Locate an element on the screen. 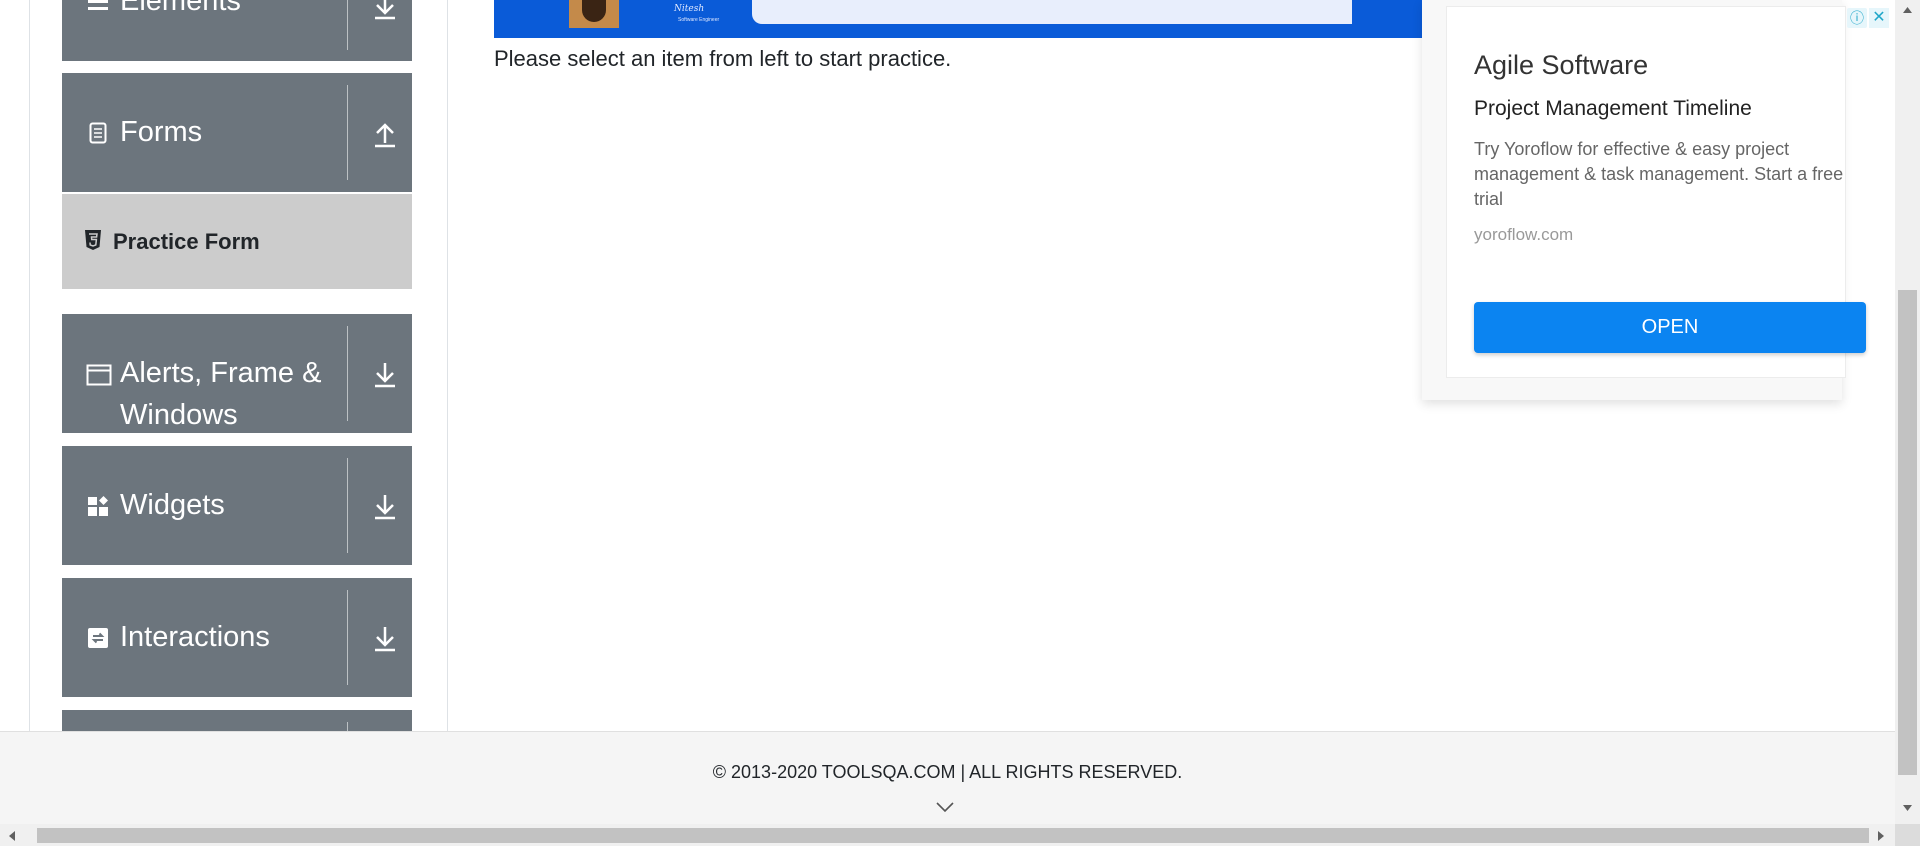 This screenshot has width=1920, height=846. banner-signature: Nitesh is located at coordinates (689, 9).